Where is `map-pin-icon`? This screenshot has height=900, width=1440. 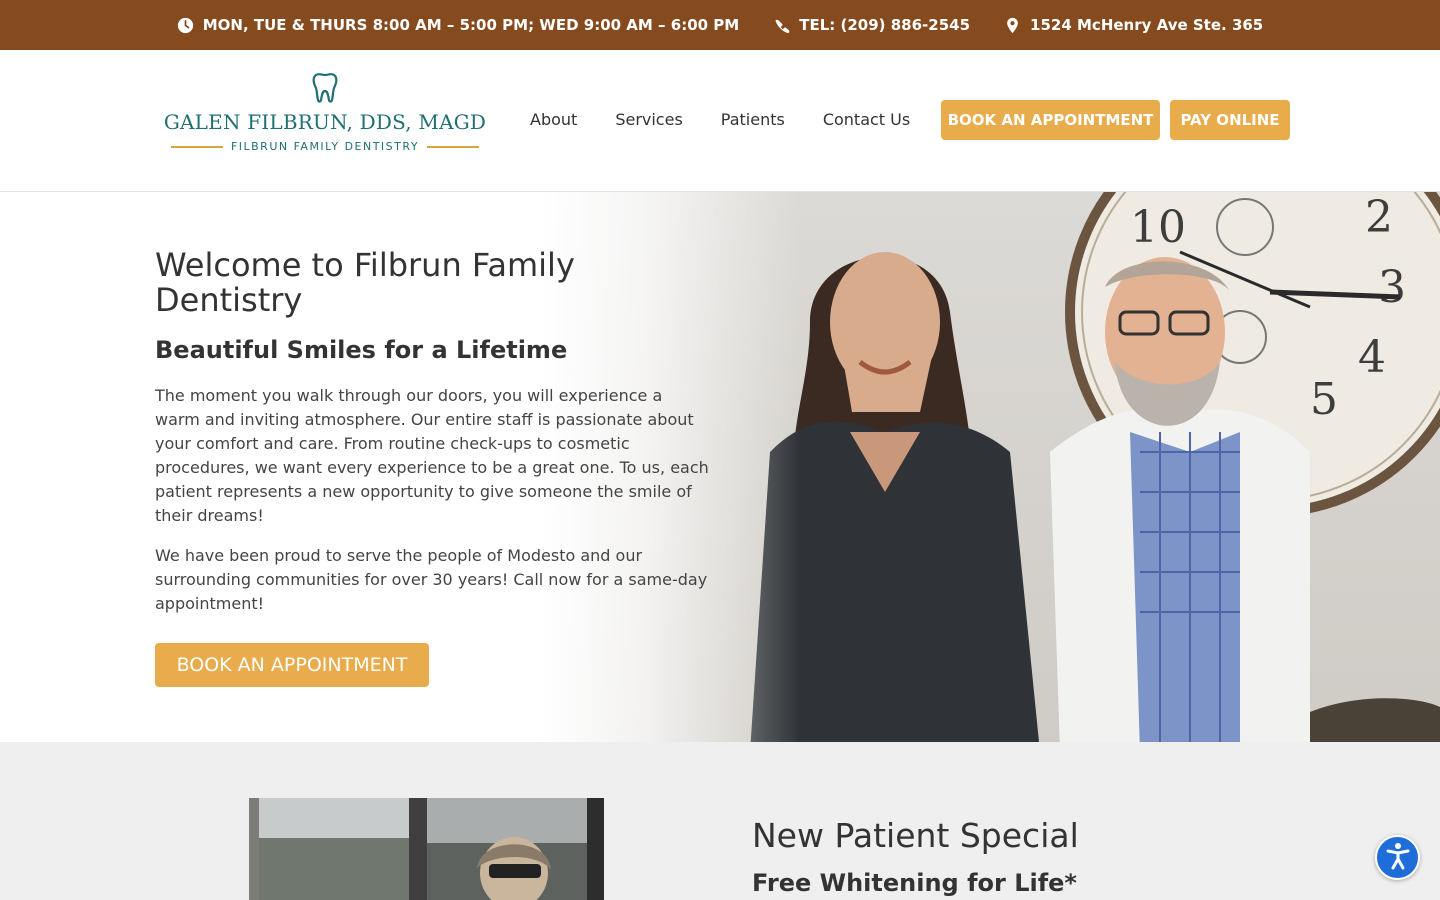 map-pin-icon is located at coordinates (1012, 25).